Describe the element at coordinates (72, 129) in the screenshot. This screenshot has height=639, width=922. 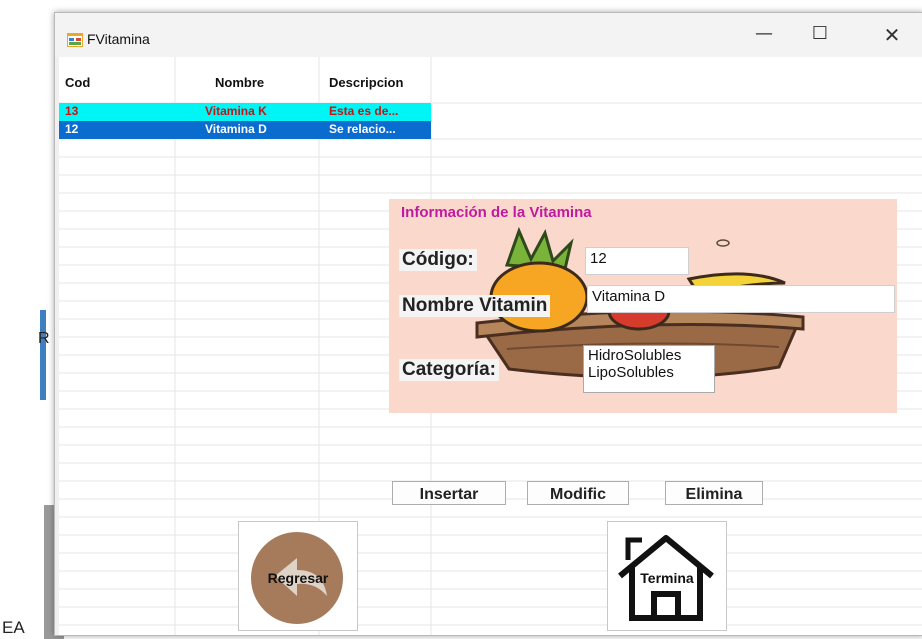
I see `cell-cod: 12` at that location.